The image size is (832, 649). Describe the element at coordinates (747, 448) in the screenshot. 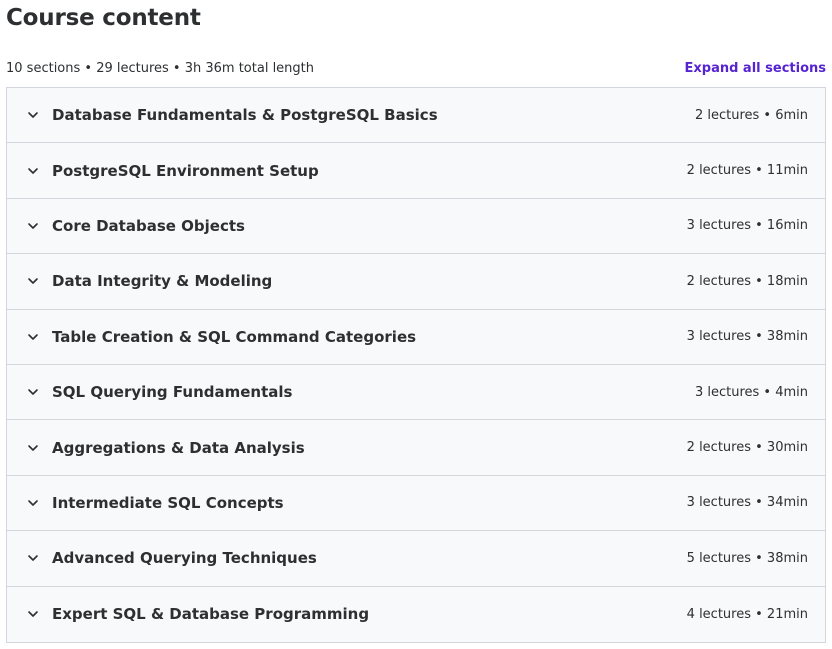

I see `section-meta: 2 lectures • 30min` at that location.